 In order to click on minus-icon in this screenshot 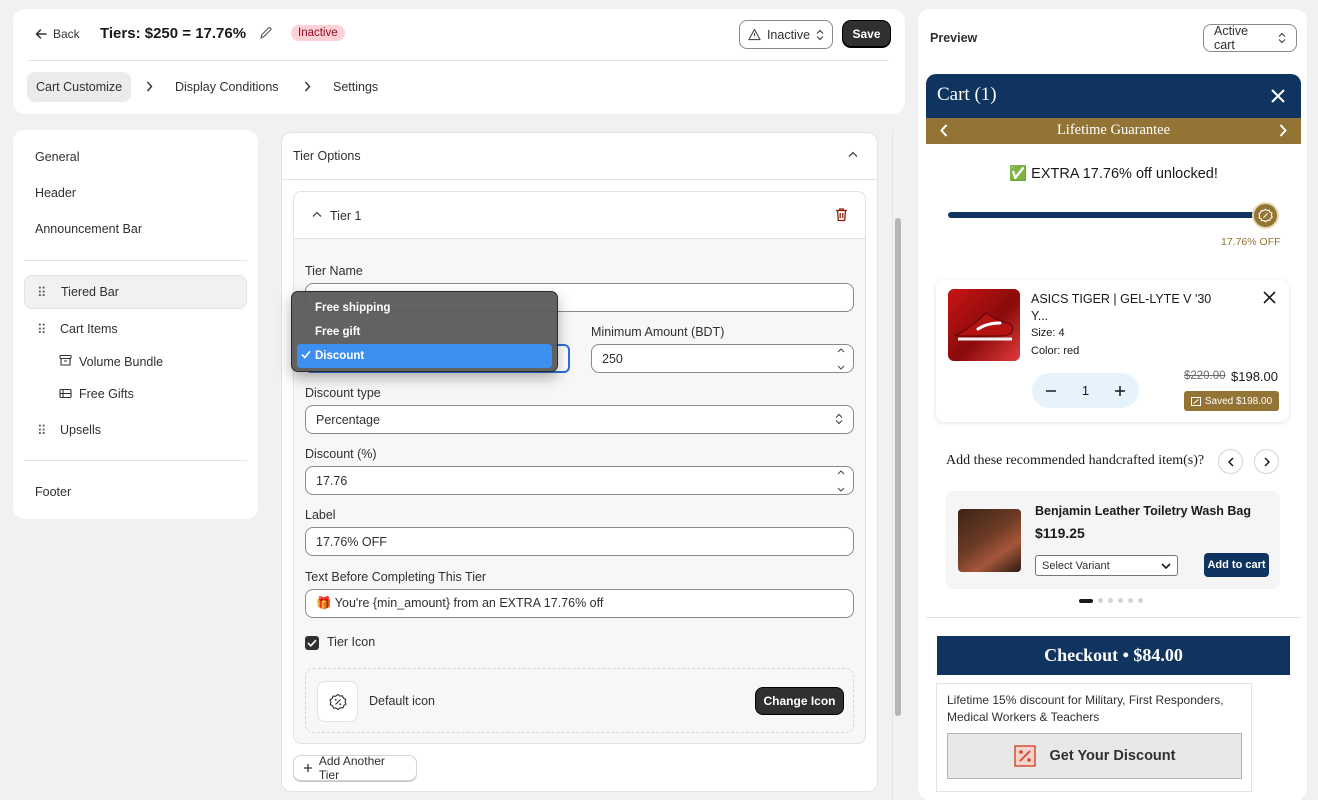, I will do `click(1051, 390)`.